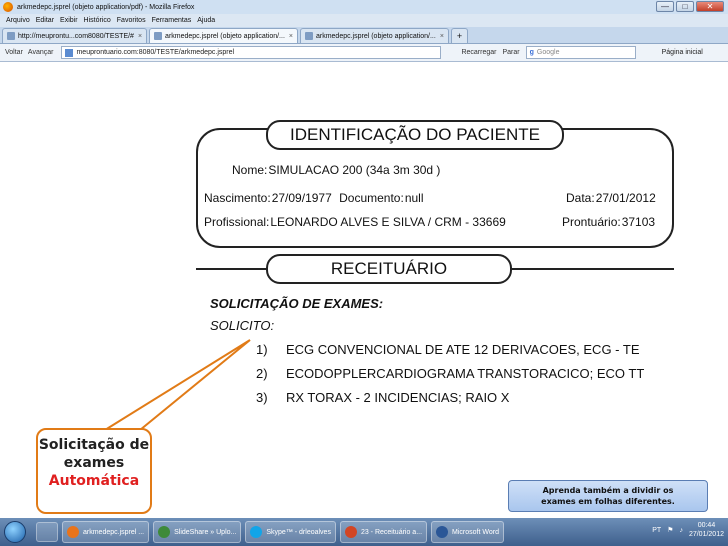 The width and height of the screenshot is (728, 546). What do you see at coordinates (710, 6) in the screenshot?
I see `close-button: ✕` at bounding box center [710, 6].